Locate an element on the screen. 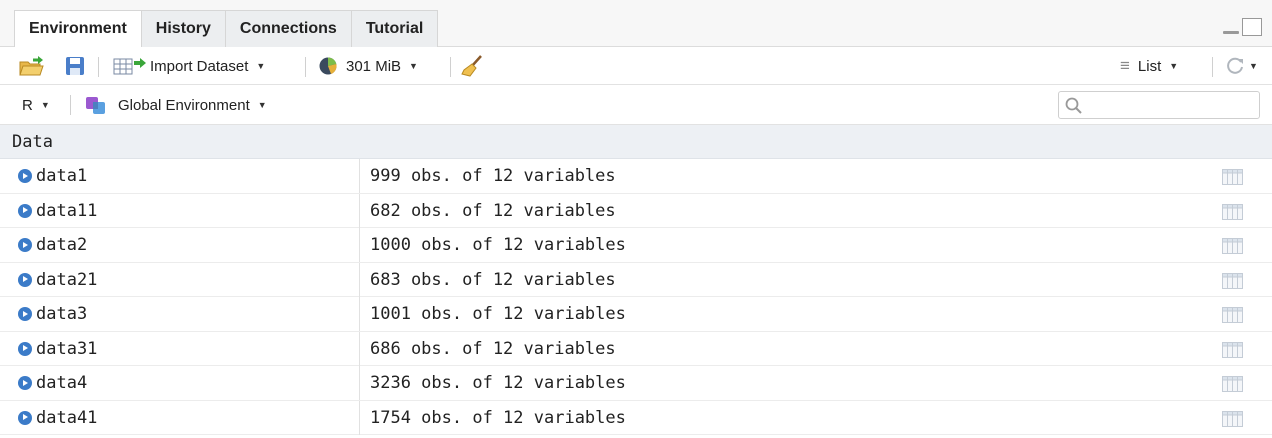 The width and height of the screenshot is (1272, 438). list-item: data3 1001 obs. of 12 variables is located at coordinates (636, 314).